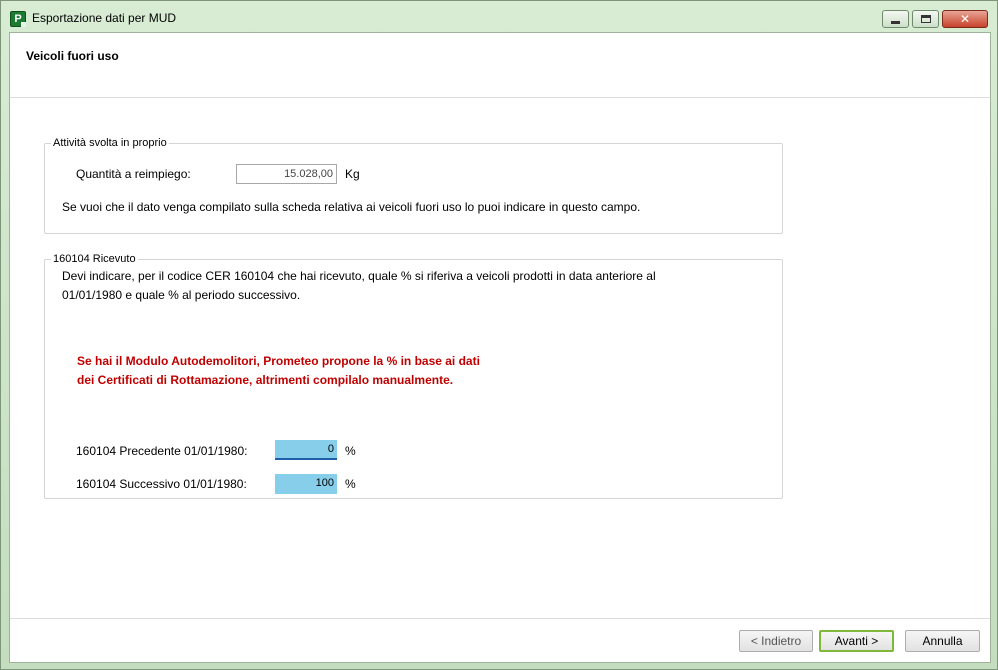 The width and height of the screenshot is (998, 670). I want to click on group-legend: Attività svolta in proprio, so click(110, 143).